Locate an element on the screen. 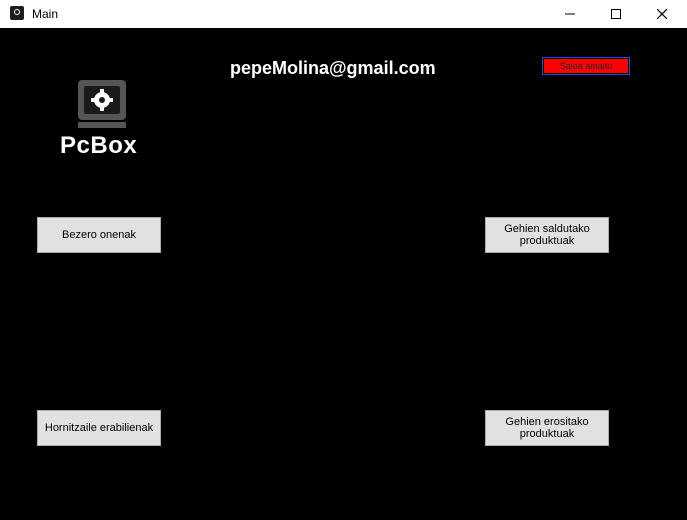 This screenshot has height=520, width=687. minimize-button is located at coordinates (570, 14).